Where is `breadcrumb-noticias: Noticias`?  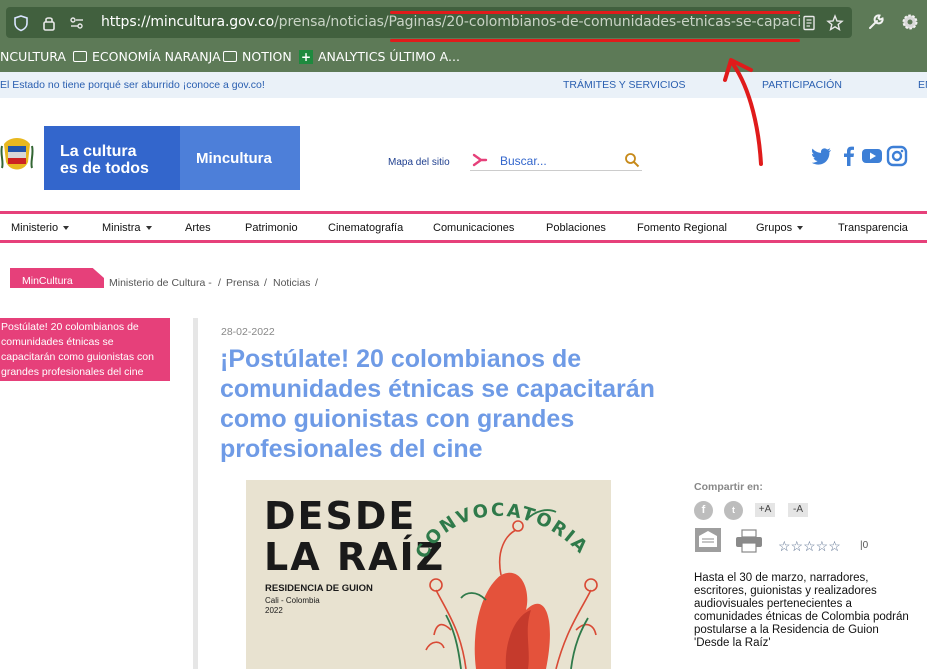
breadcrumb-noticias: Noticias is located at coordinates (291, 283).